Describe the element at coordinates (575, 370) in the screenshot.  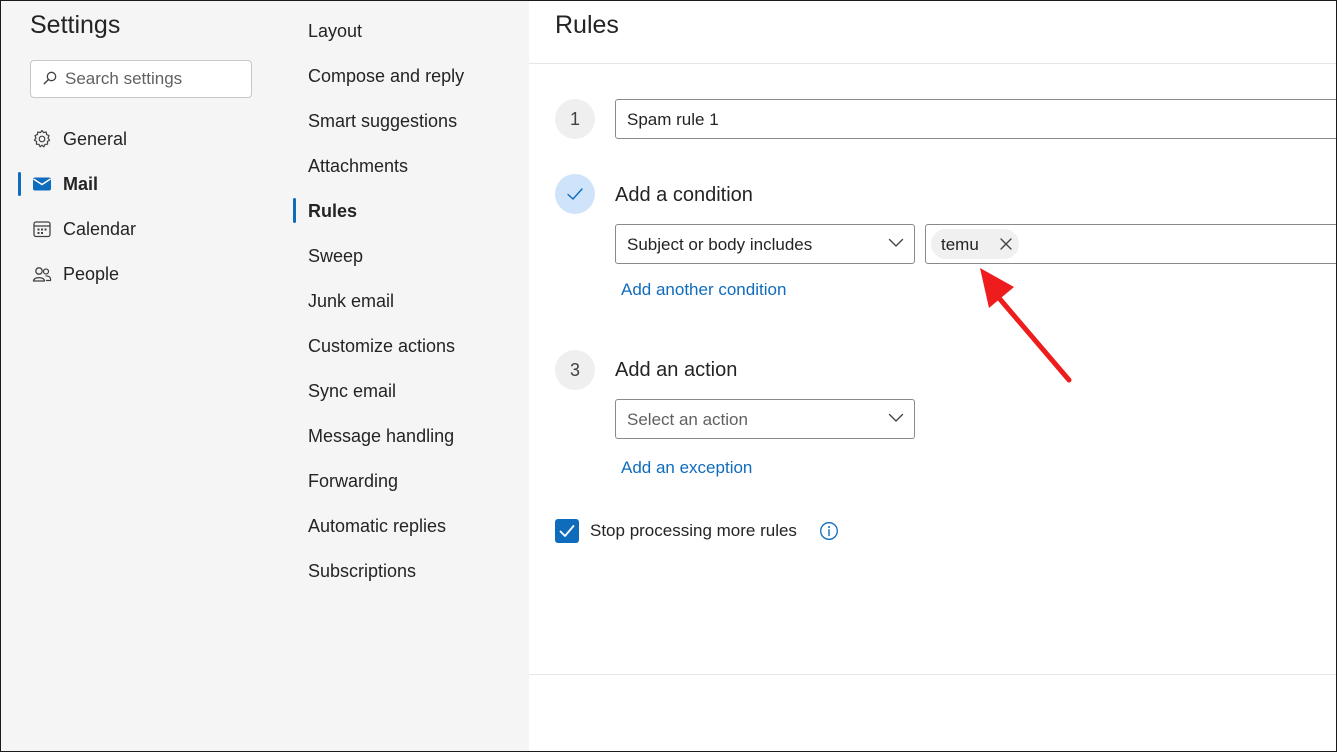
I see `step-3-badge: 3` at that location.